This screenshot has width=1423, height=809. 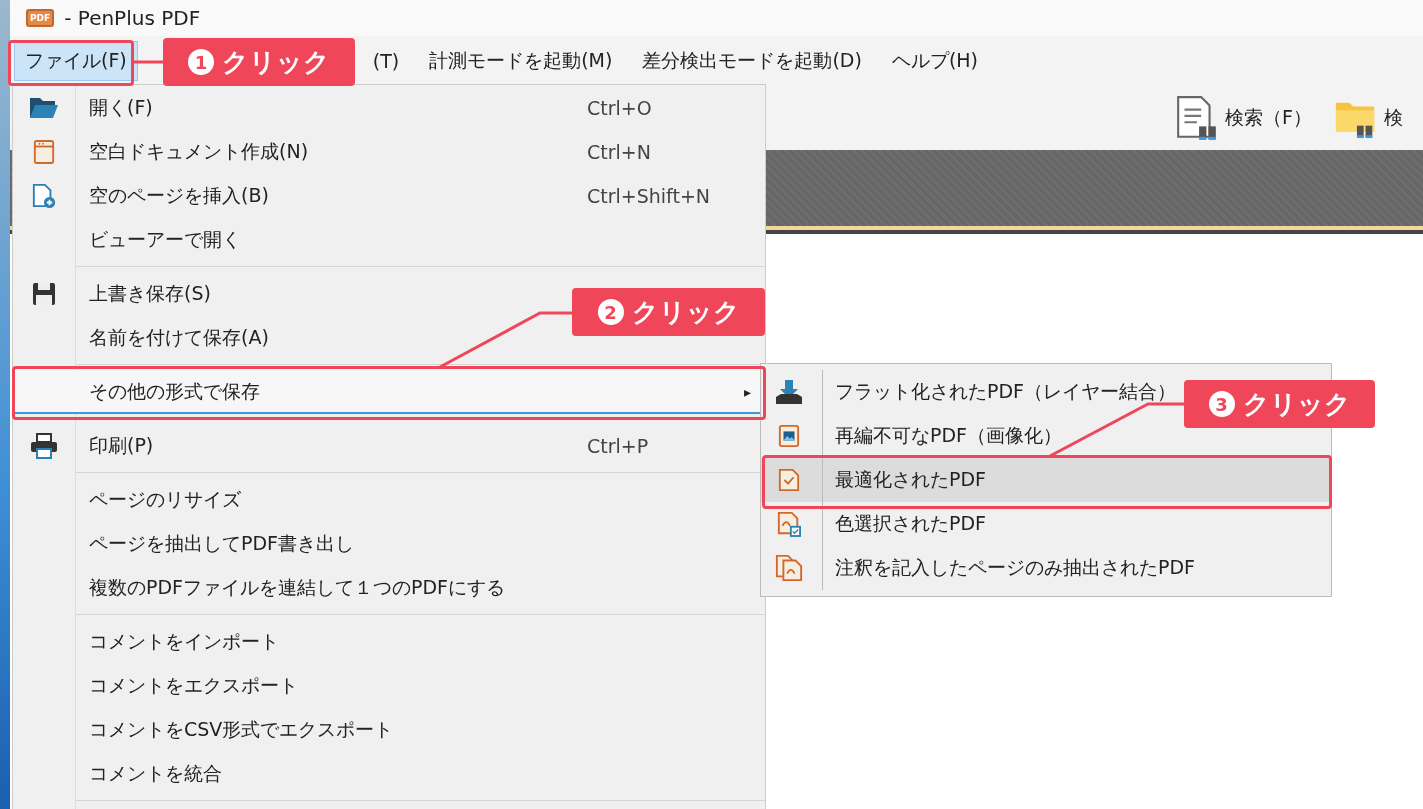 I want to click on menu-item: 開く(F) Ctrl+O, so click(x=389, y=108).